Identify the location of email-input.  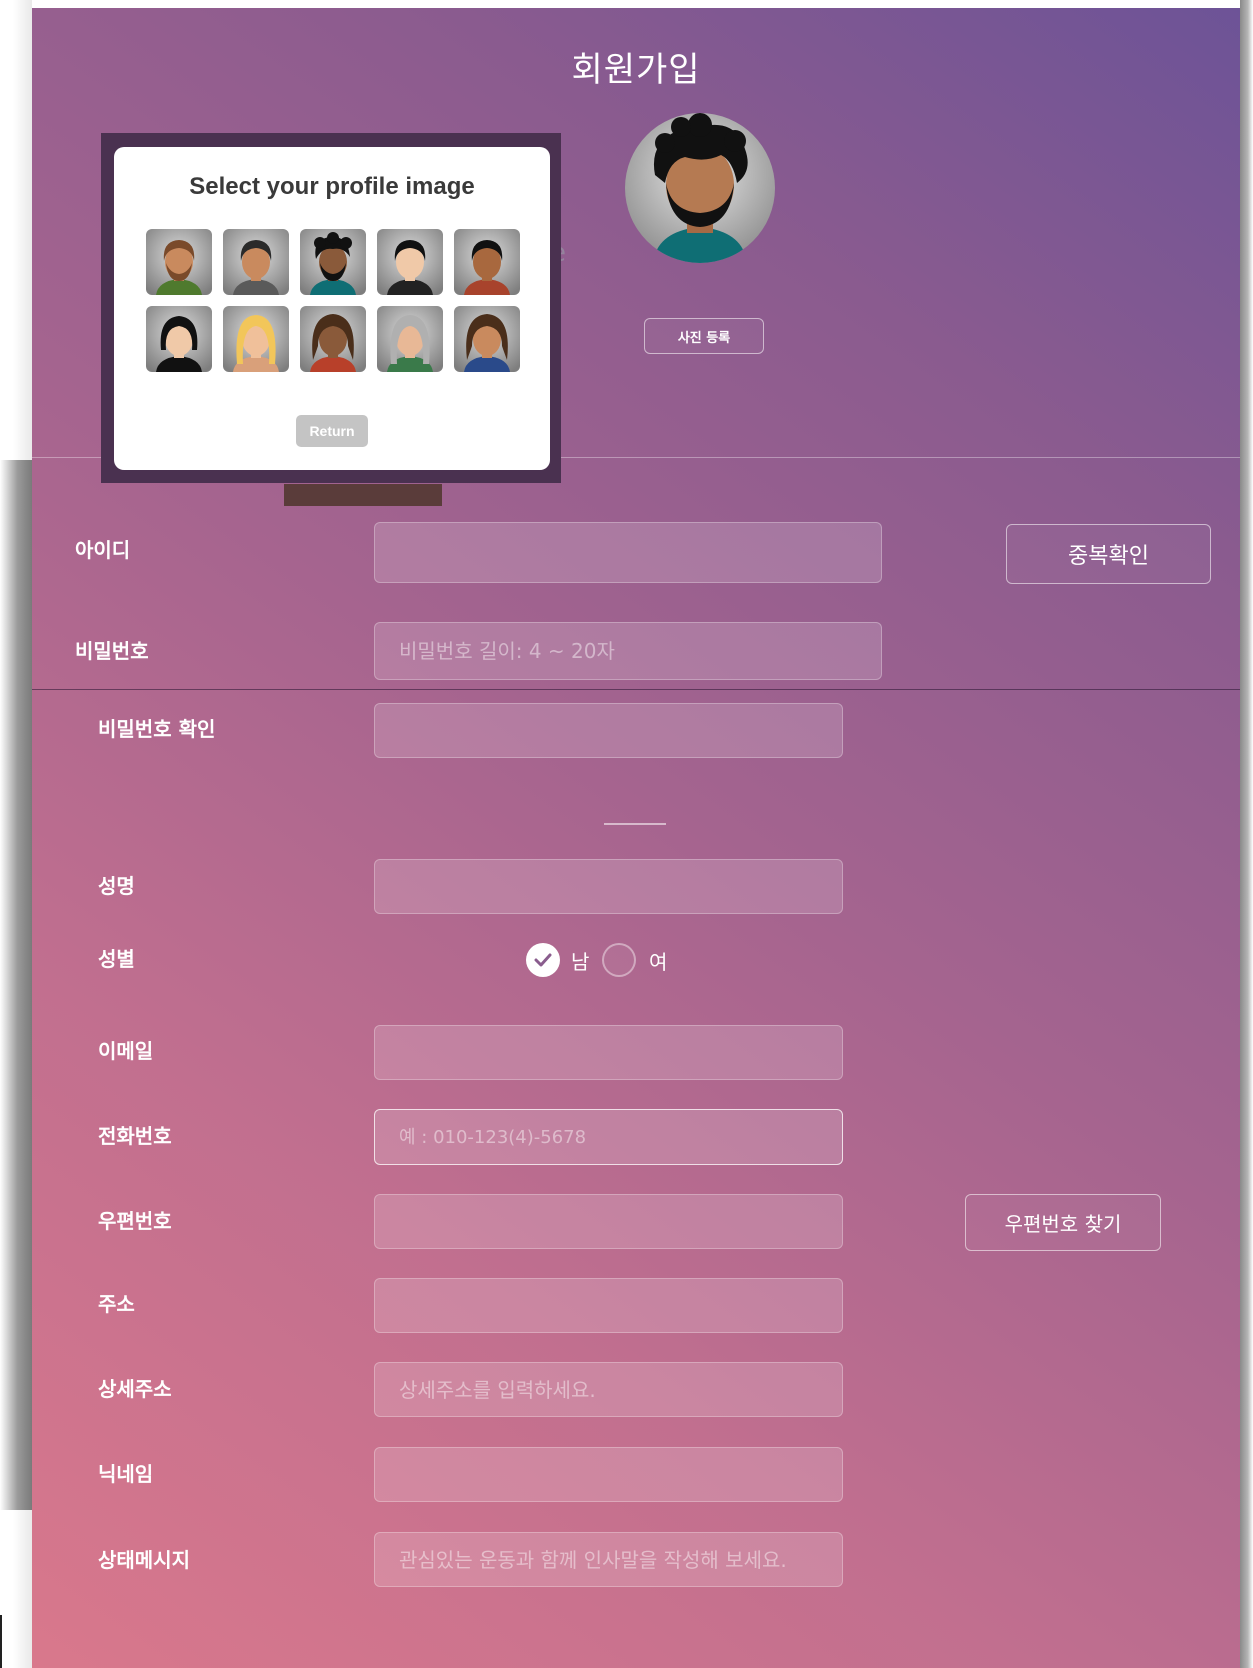
(608, 1052).